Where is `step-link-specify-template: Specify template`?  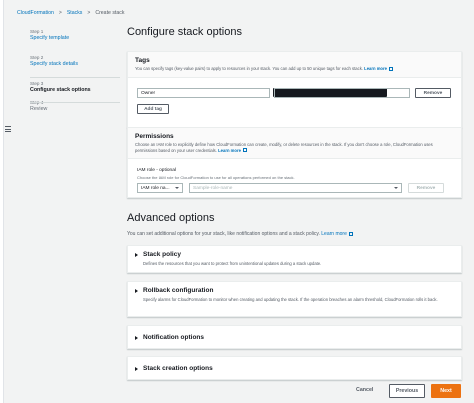 step-link-specify-template: Specify template is located at coordinates (71, 38).